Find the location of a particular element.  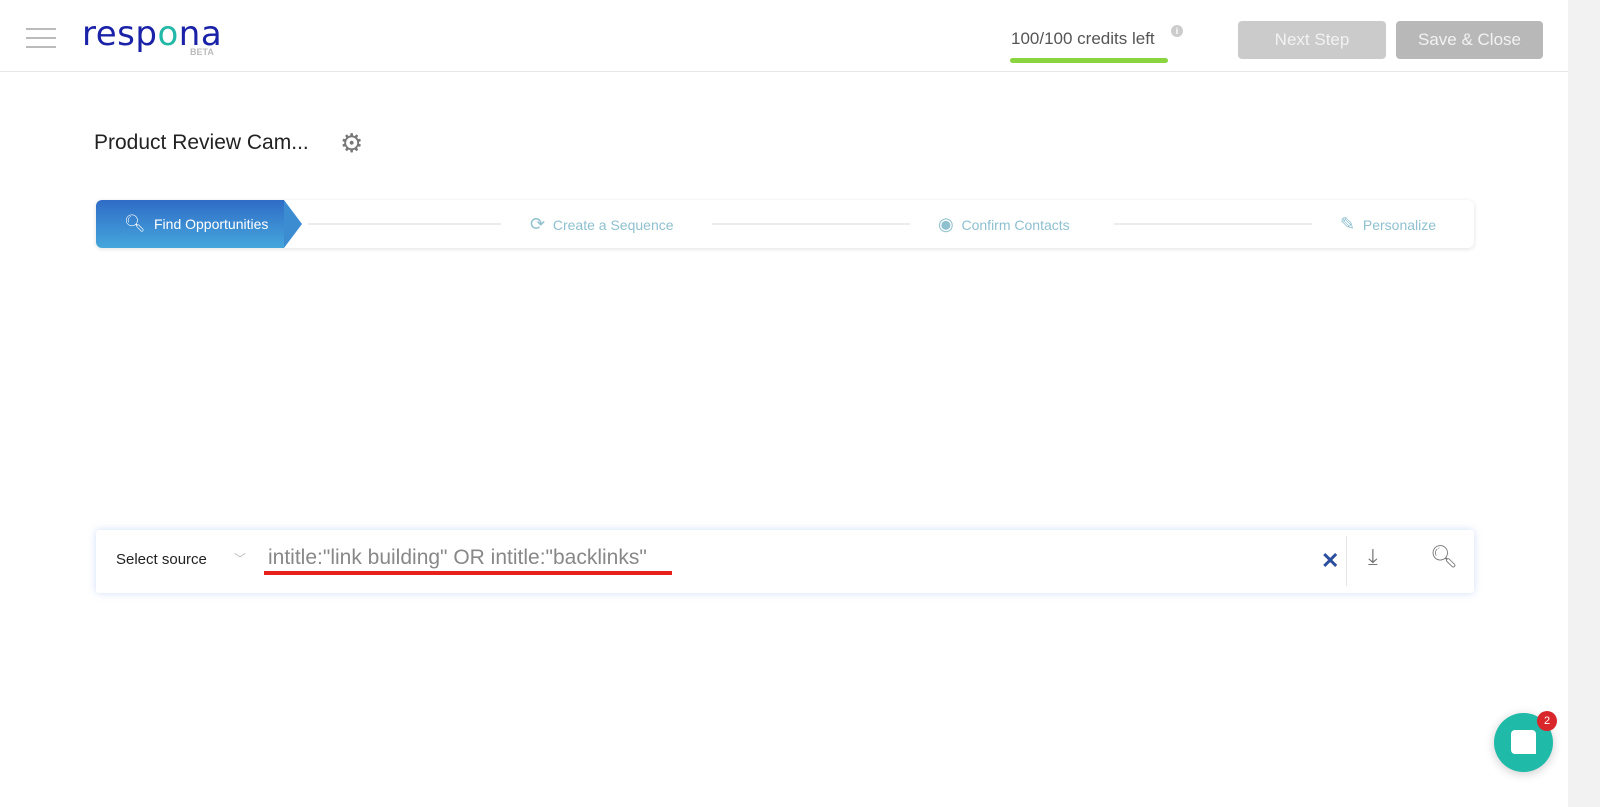

source-select: Select source is located at coordinates (161, 559).